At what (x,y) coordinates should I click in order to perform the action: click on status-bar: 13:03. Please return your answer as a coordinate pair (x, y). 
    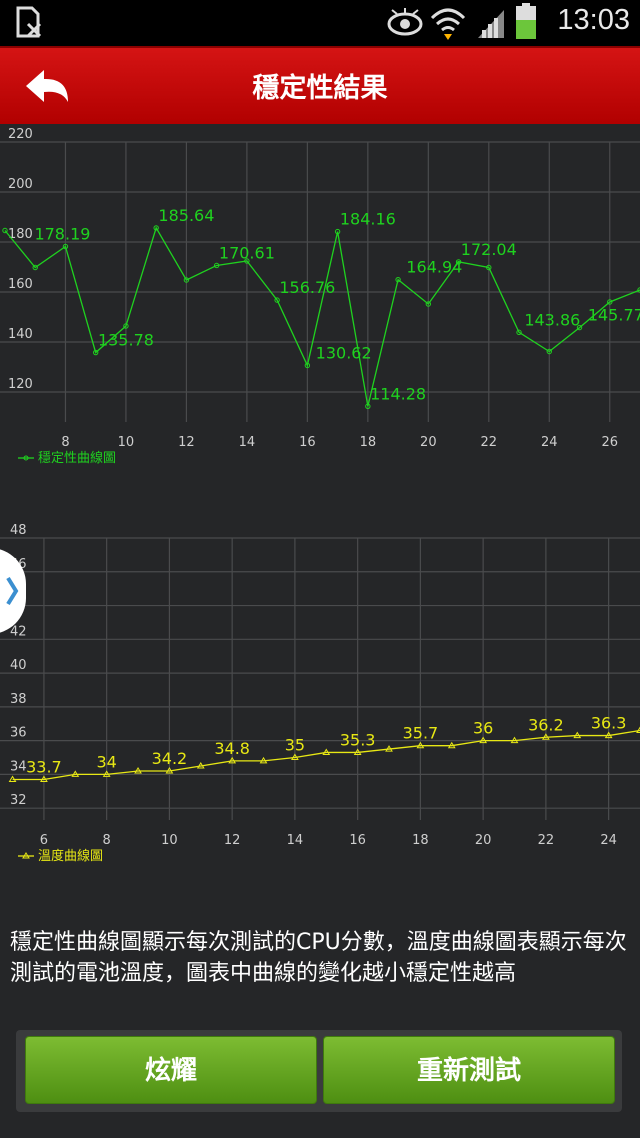
    Looking at the image, I should click on (320, 23).